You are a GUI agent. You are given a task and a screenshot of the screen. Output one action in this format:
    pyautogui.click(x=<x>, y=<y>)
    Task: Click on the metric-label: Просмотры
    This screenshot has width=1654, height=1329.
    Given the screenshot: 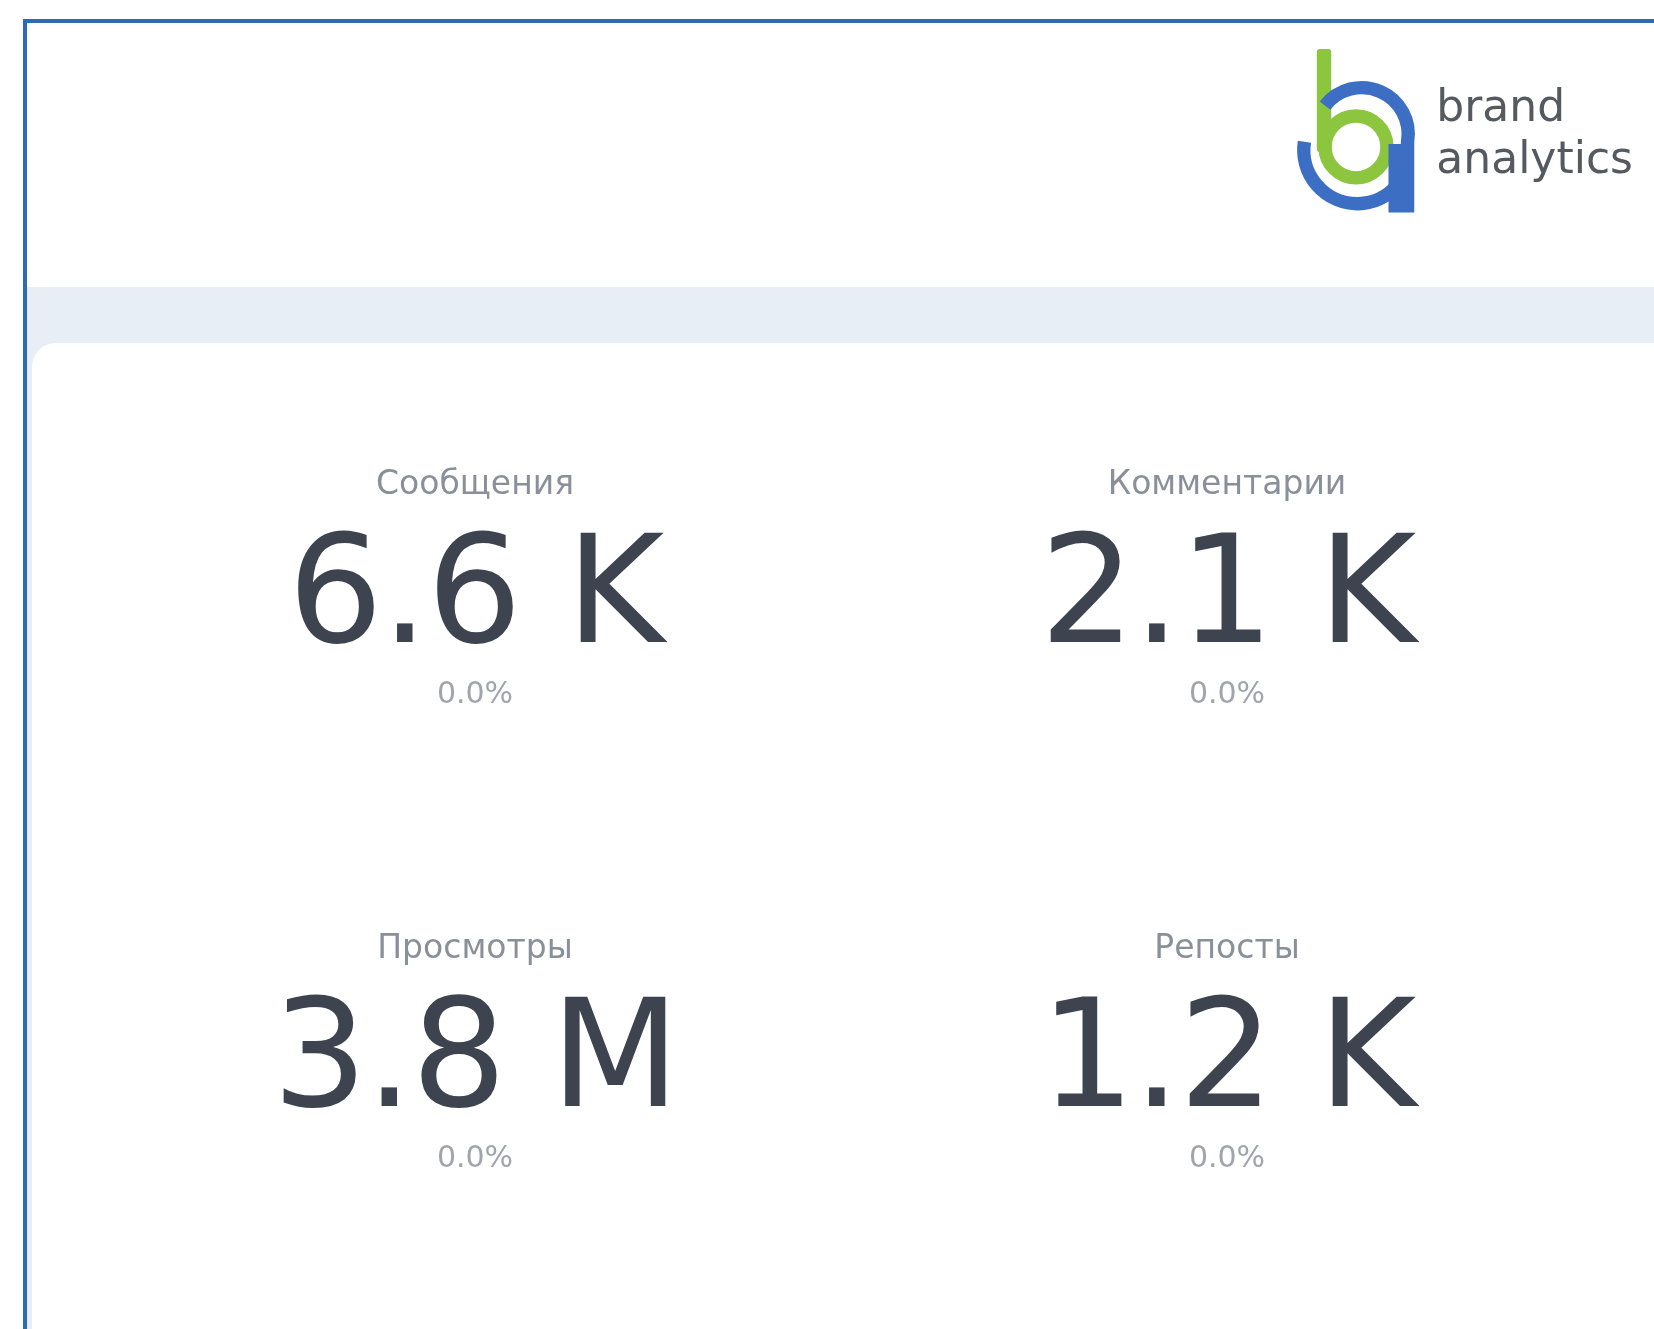 What is the action you would take?
    pyautogui.click(x=475, y=947)
    